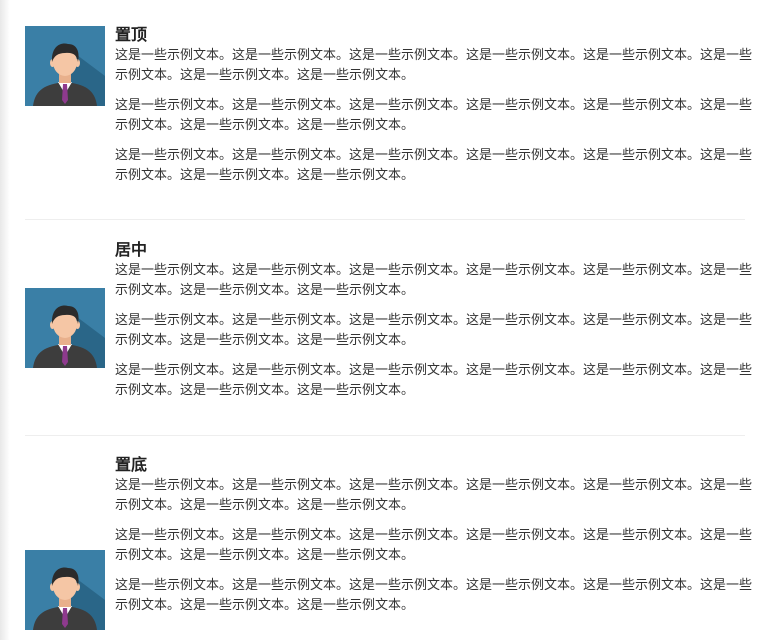 The image size is (779, 640). I want to click on media-heading: 居中, so click(131, 249).